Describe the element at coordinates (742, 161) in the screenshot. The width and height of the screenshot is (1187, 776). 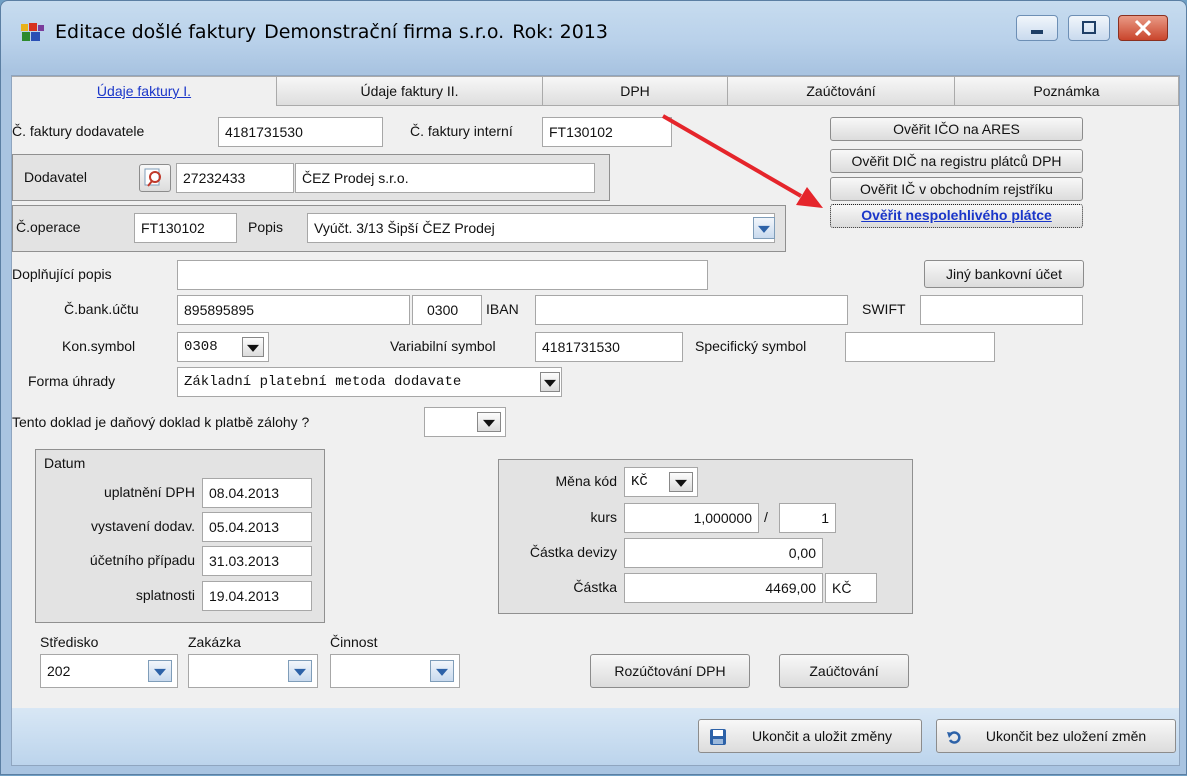
I see `annotation-arrow` at that location.